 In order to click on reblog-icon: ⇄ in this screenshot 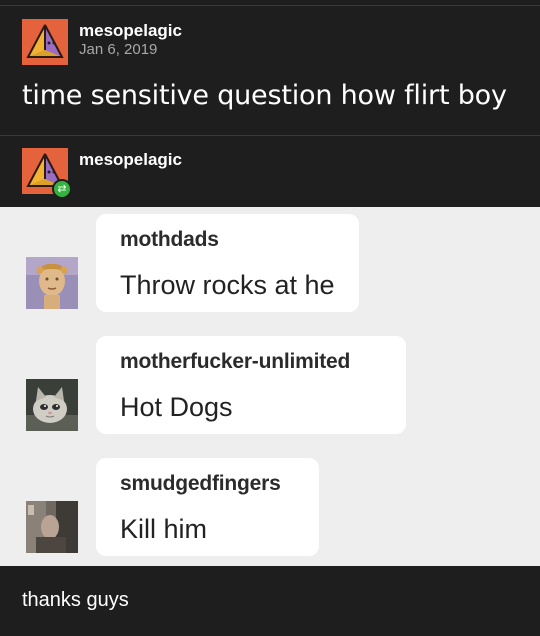, I will do `click(62, 189)`.